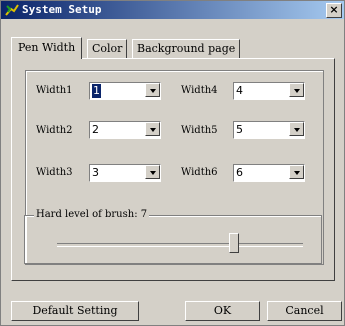 This screenshot has height=326, width=345. Describe the element at coordinates (95, 172) in the screenshot. I see `width3-value: 3` at that location.